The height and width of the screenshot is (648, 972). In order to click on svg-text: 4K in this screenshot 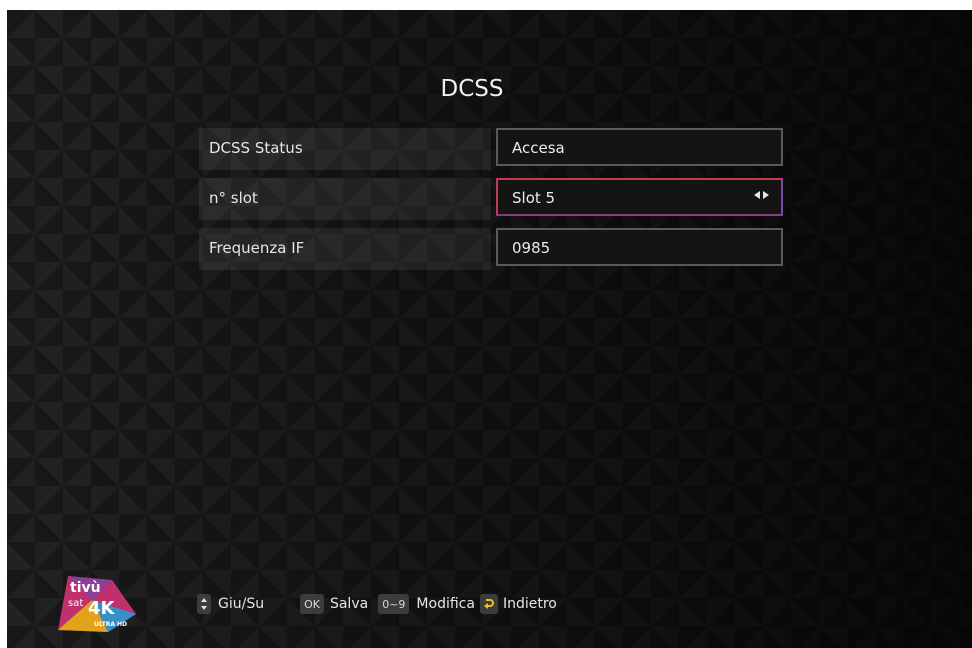, I will do `click(102, 608)`.